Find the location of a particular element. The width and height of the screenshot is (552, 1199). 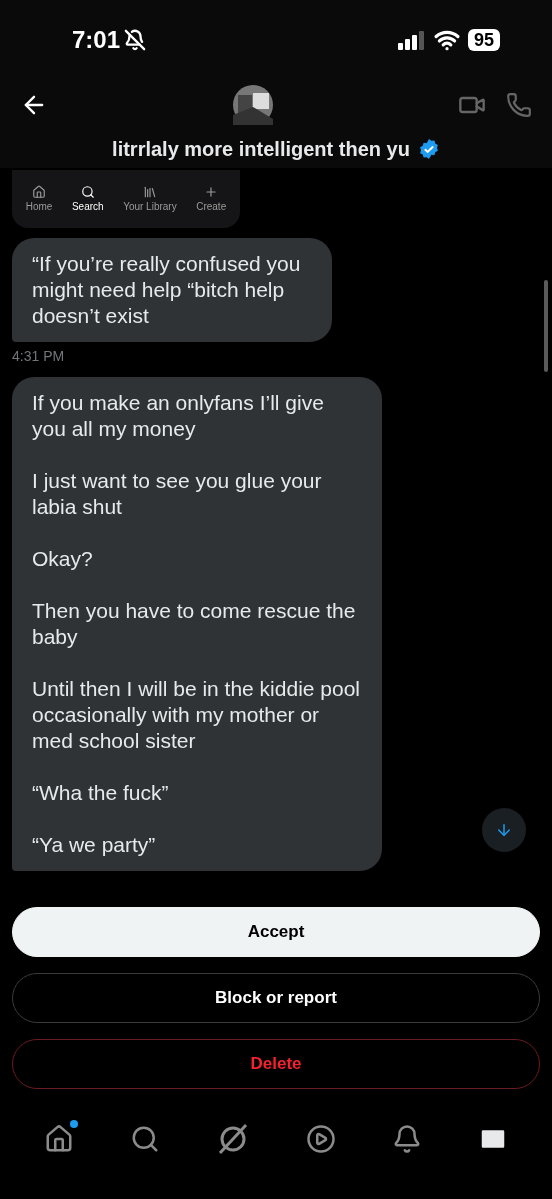

avatar is located at coordinates (253, 105).